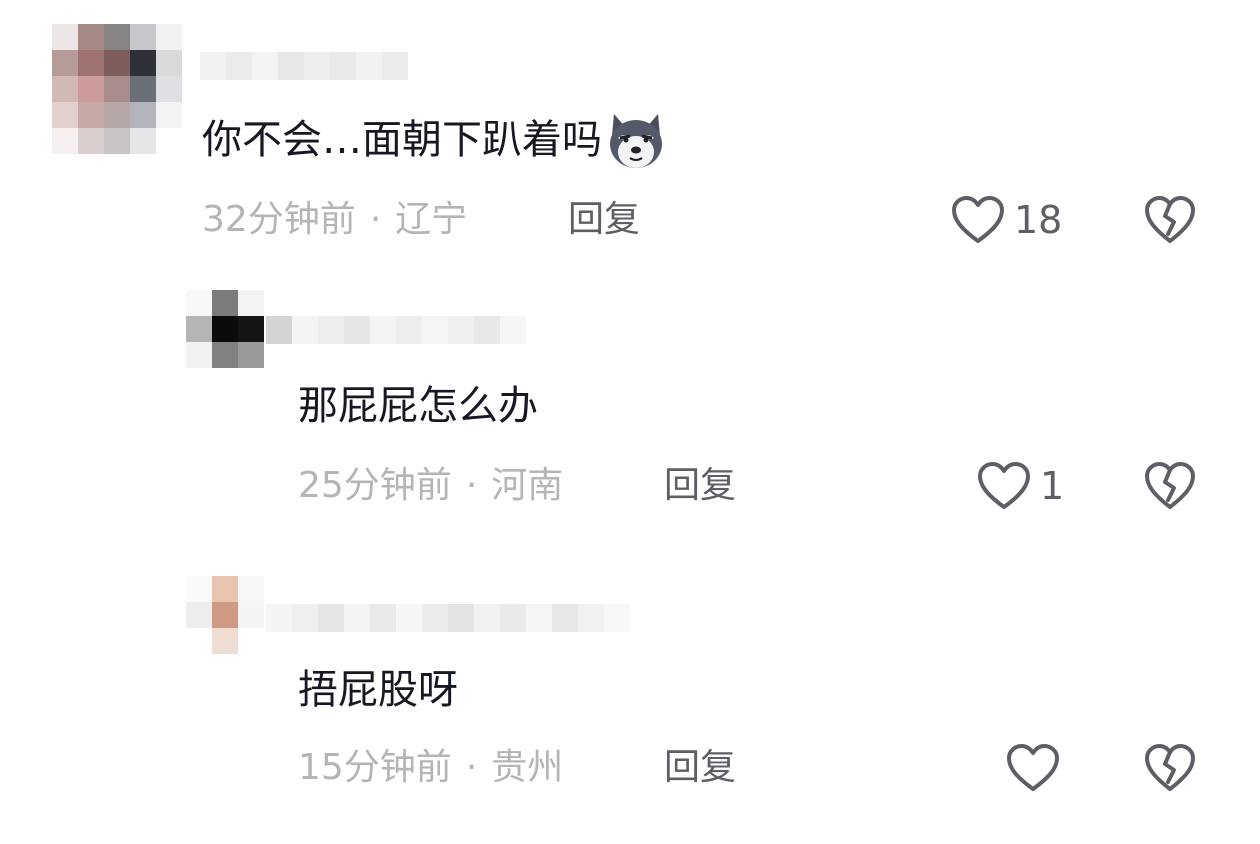  Describe the element at coordinates (279, 219) in the screenshot. I see `comment-time: 32分钟前` at that location.